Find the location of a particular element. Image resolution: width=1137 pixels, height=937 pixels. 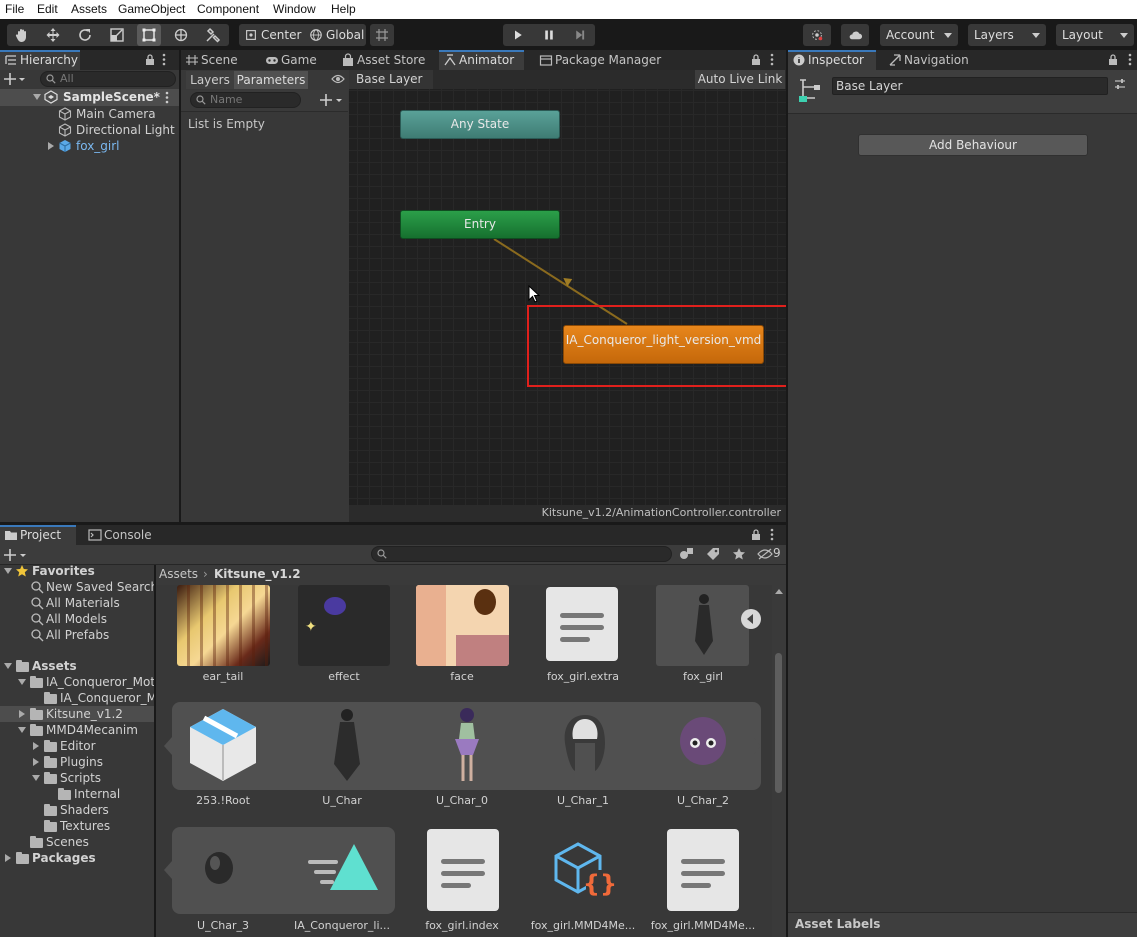

tree-internal: Internal is located at coordinates (106, 794).